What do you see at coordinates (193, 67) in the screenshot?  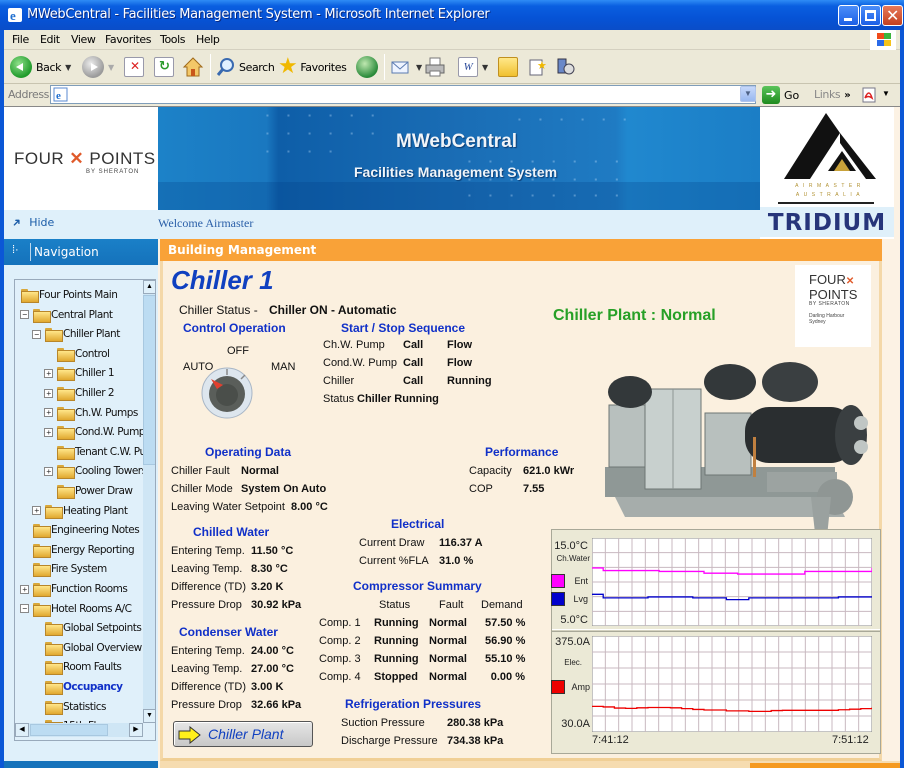 I see `home-button` at bounding box center [193, 67].